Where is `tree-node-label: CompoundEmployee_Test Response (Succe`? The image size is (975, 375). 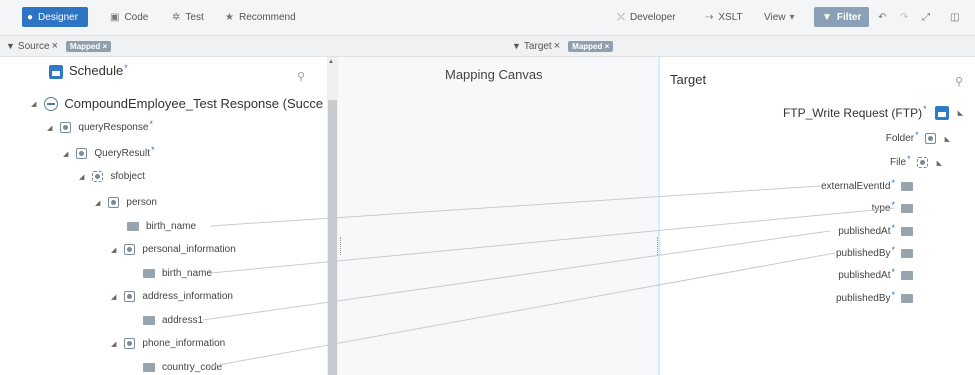
tree-node-label: CompoundEmployee_Test Response (Succe is located at coordinates (194, 103).